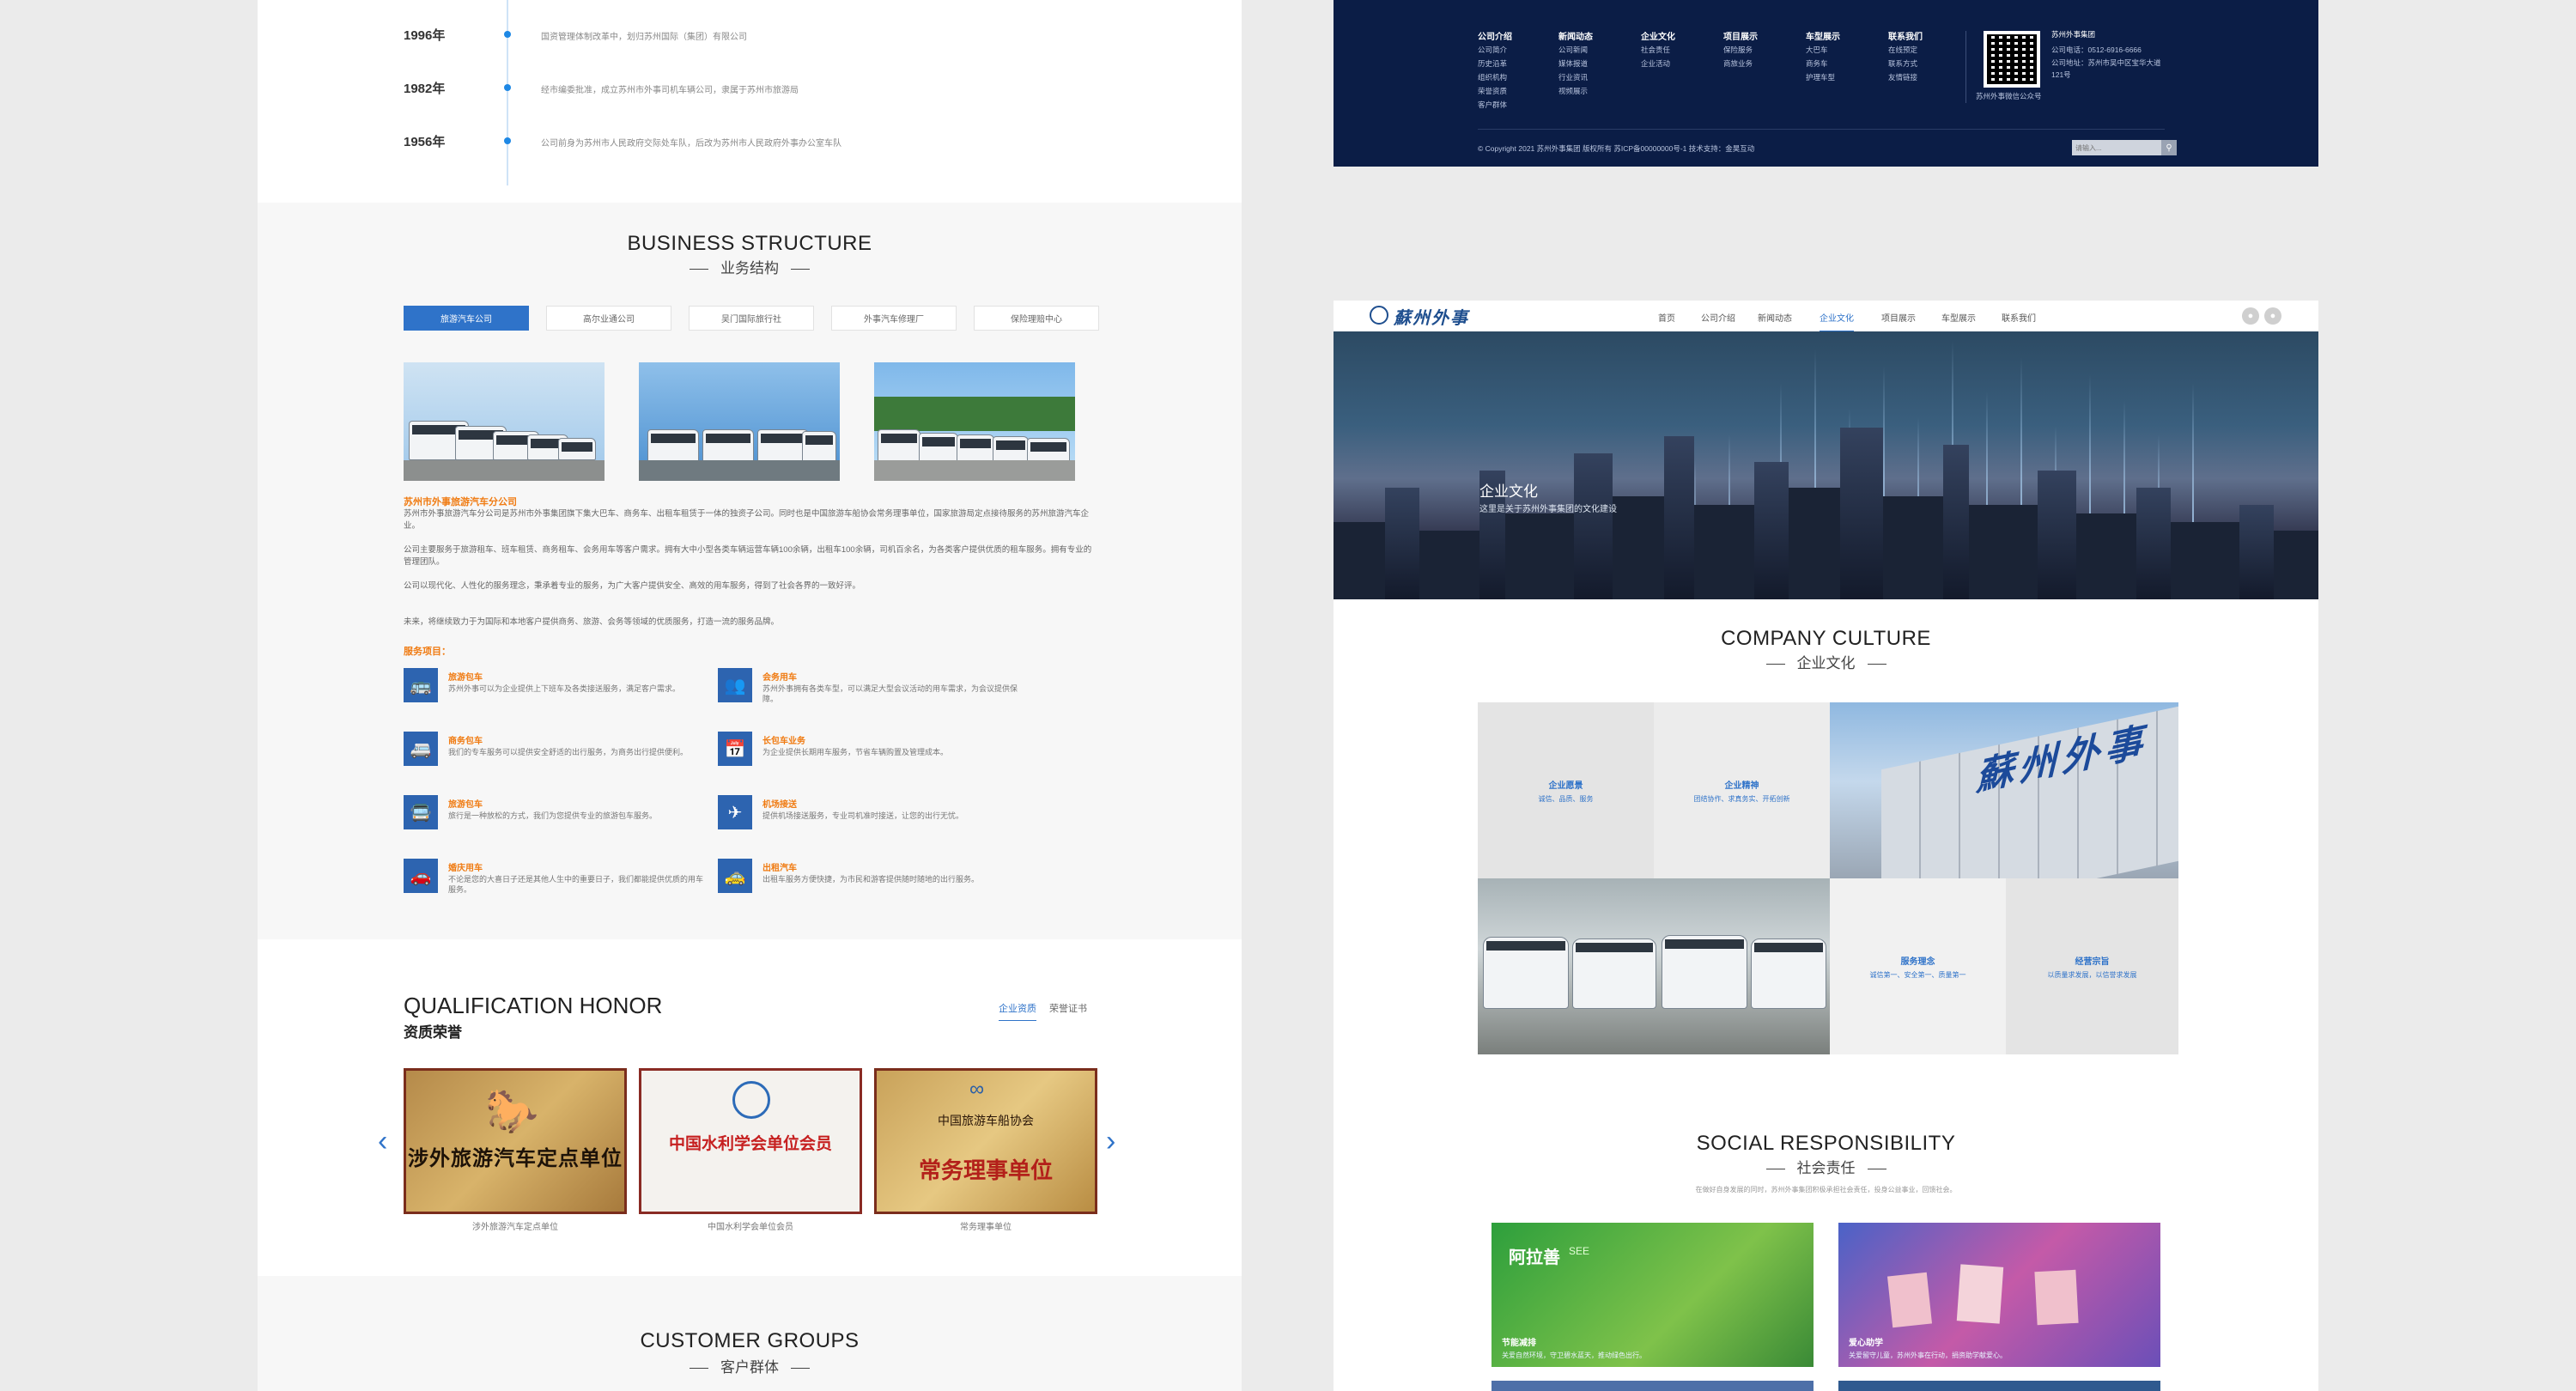 This screenshot has height=1391, width=2576. Describe the element at coordinates (1492, 105) in the screenshot. I see `footer-link: 客户群体` at that location.